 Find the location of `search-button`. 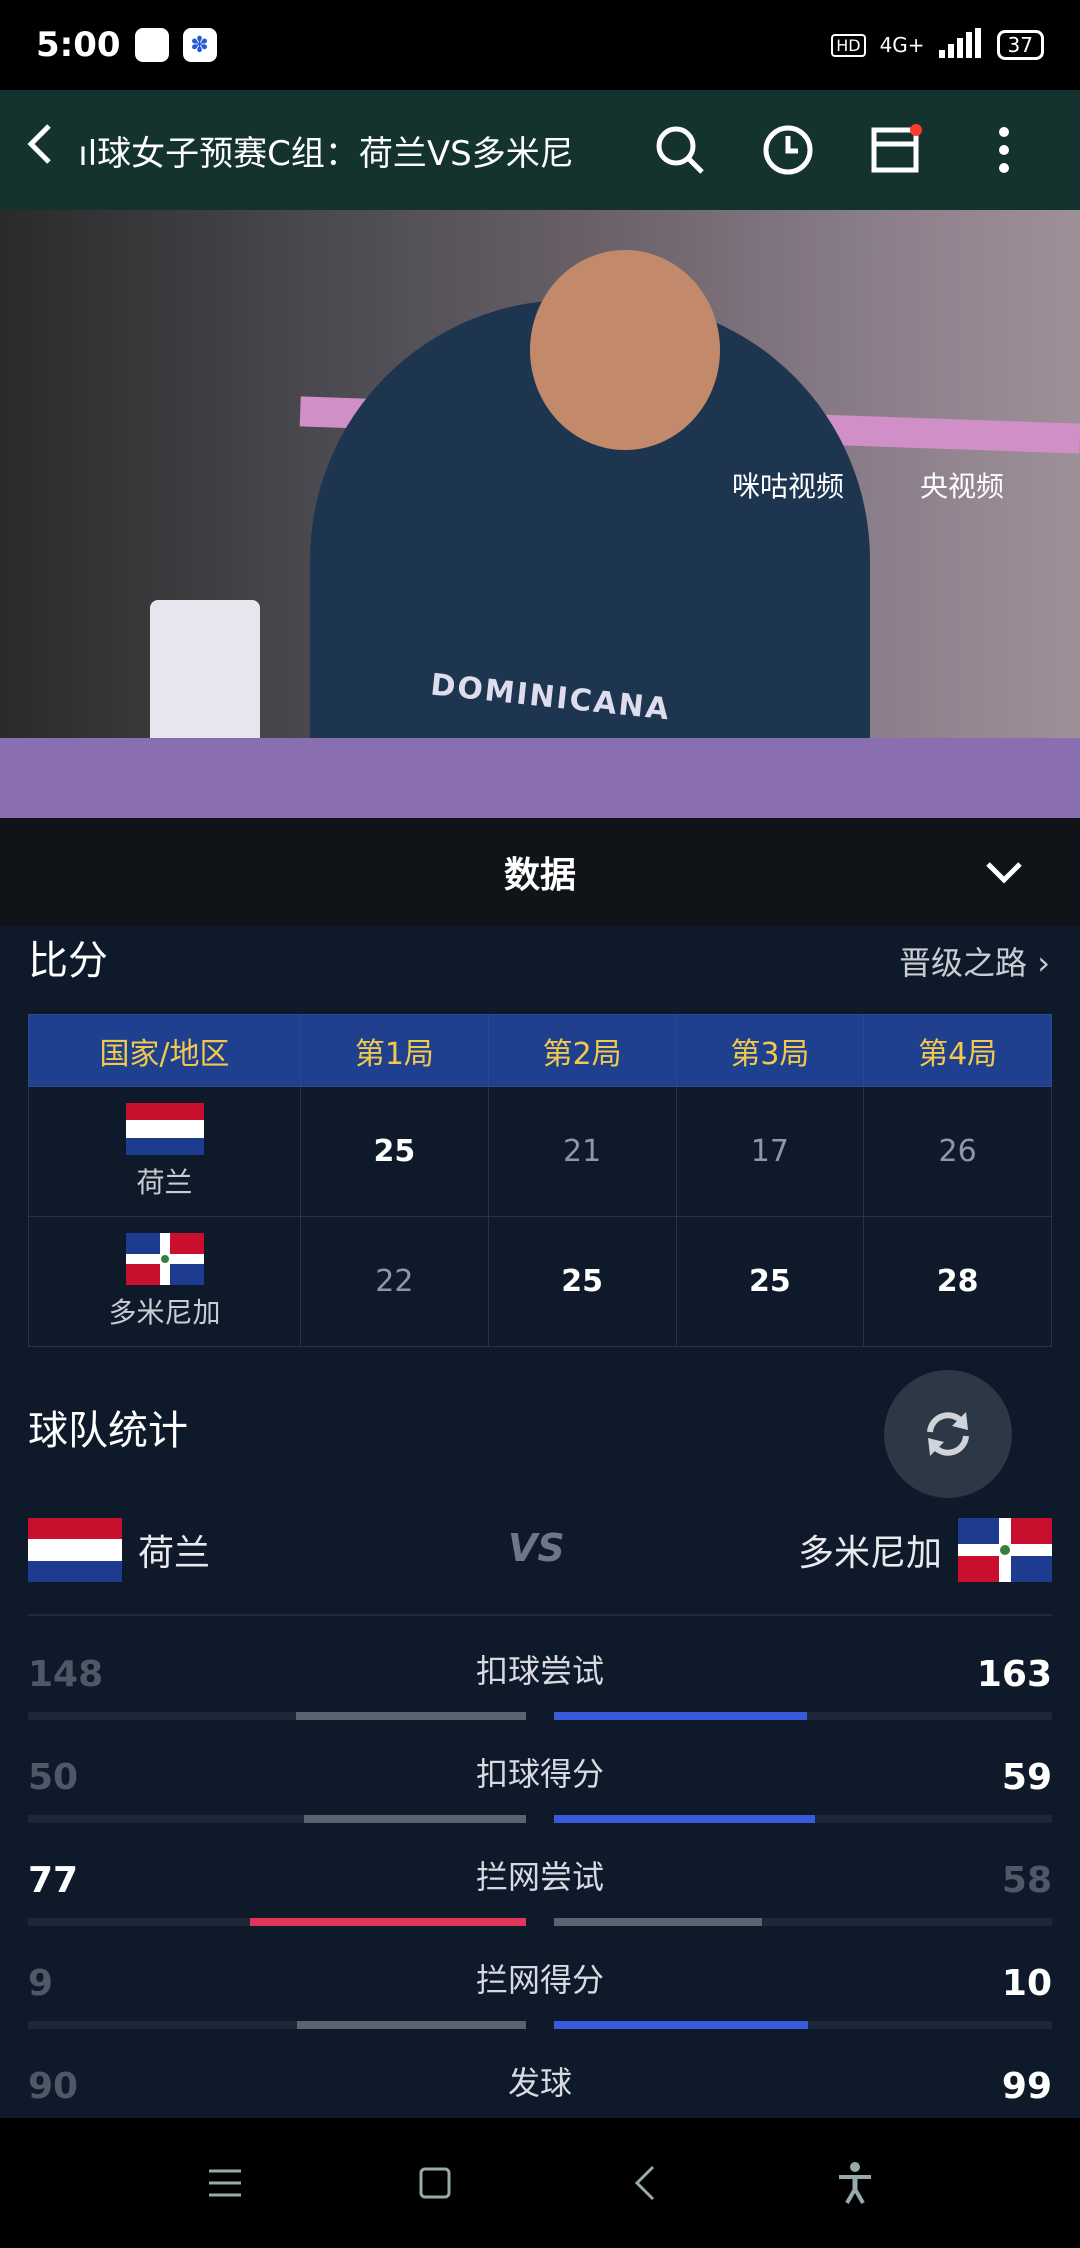

search-button is located at coordinates (680, 150).